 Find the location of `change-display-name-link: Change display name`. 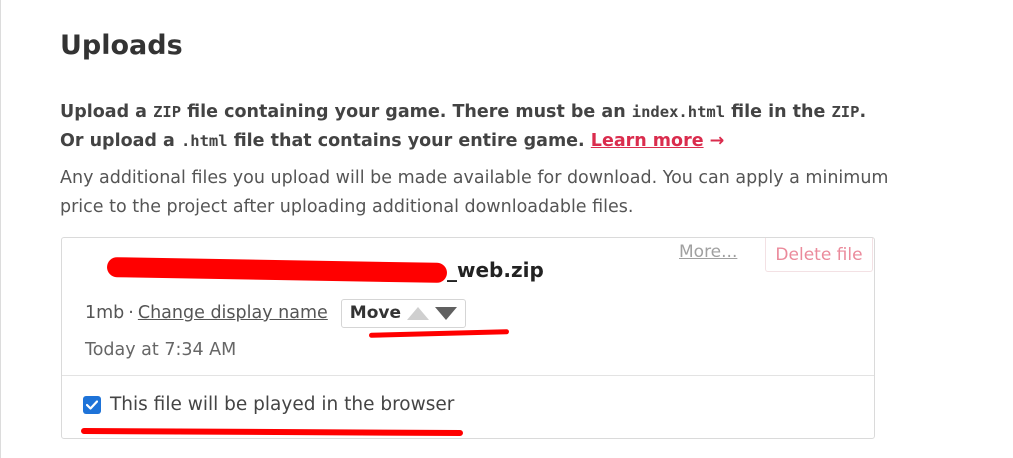

change-display-name-link: Change display name is located at coordinates (233, 313).